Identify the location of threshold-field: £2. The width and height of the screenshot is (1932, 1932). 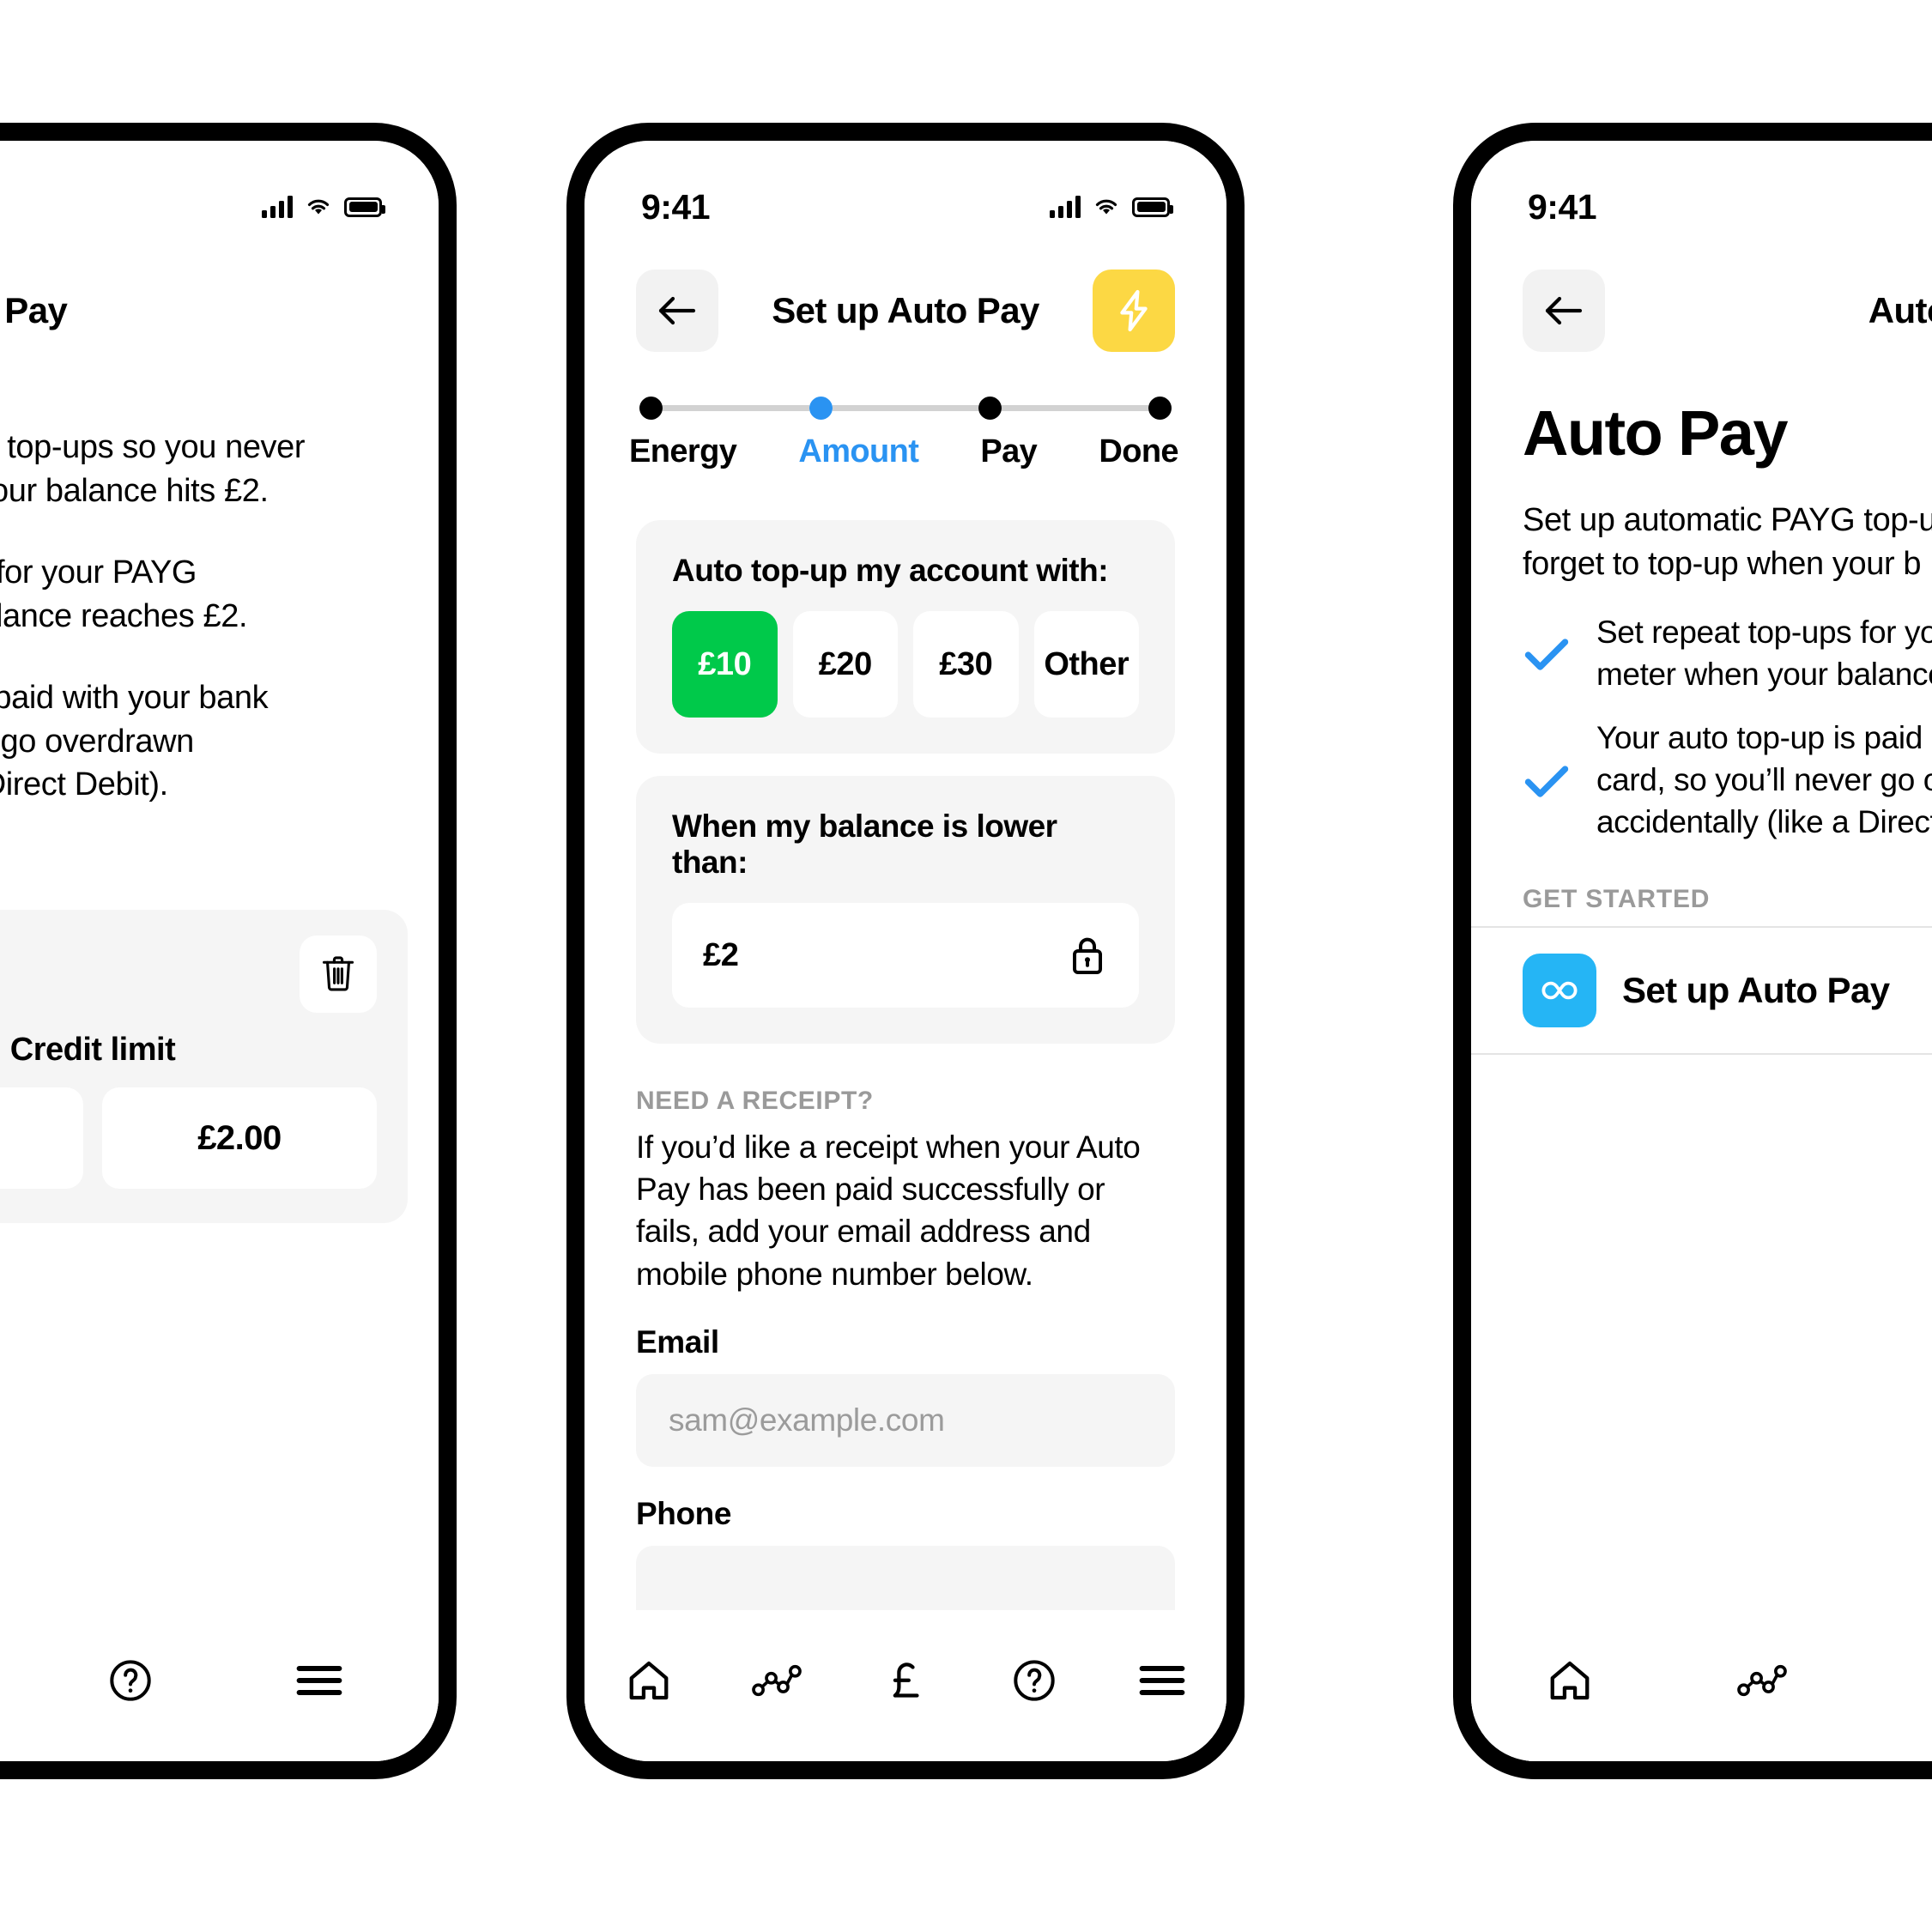
(905, 956).